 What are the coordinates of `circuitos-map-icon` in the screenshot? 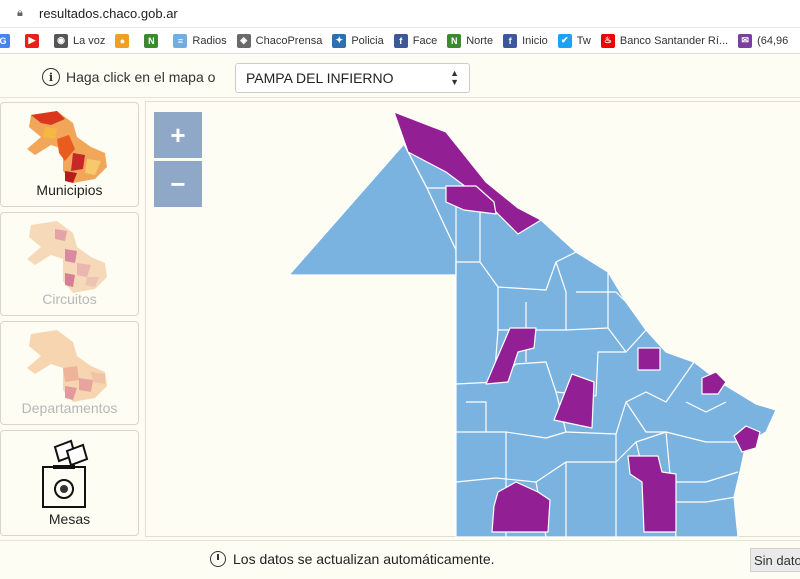 It's located at (67, 257).